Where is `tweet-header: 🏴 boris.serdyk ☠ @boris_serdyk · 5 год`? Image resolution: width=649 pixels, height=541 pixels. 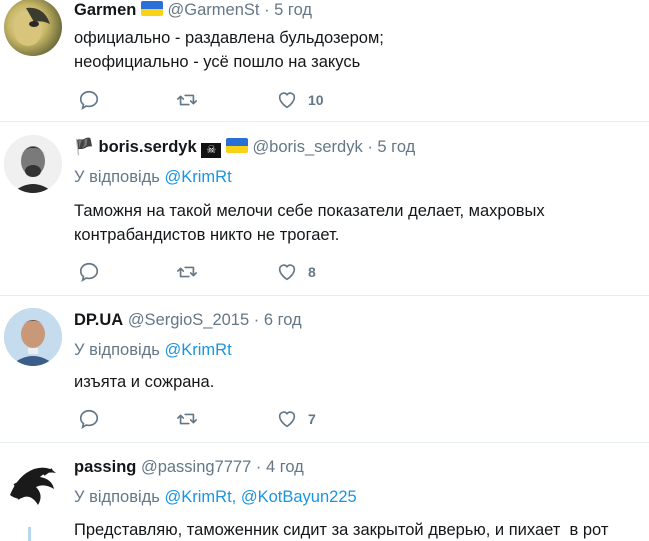
tweet-header: 🏴 boris.serdyk ☠ @boris_serdyk · 5 год is located at coordinates (244, 147).